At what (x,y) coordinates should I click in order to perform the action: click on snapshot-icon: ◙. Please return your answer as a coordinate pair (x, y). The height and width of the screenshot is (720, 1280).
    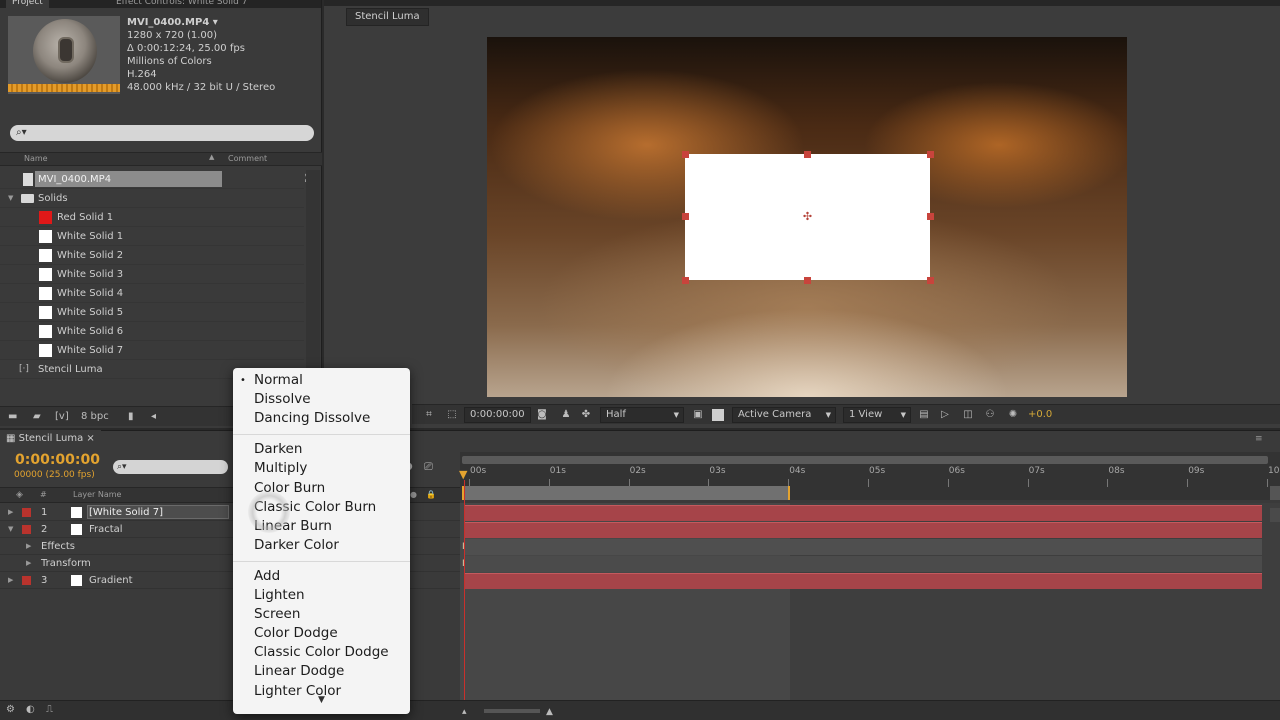
    Looking at the image, I should click on (542, 415).